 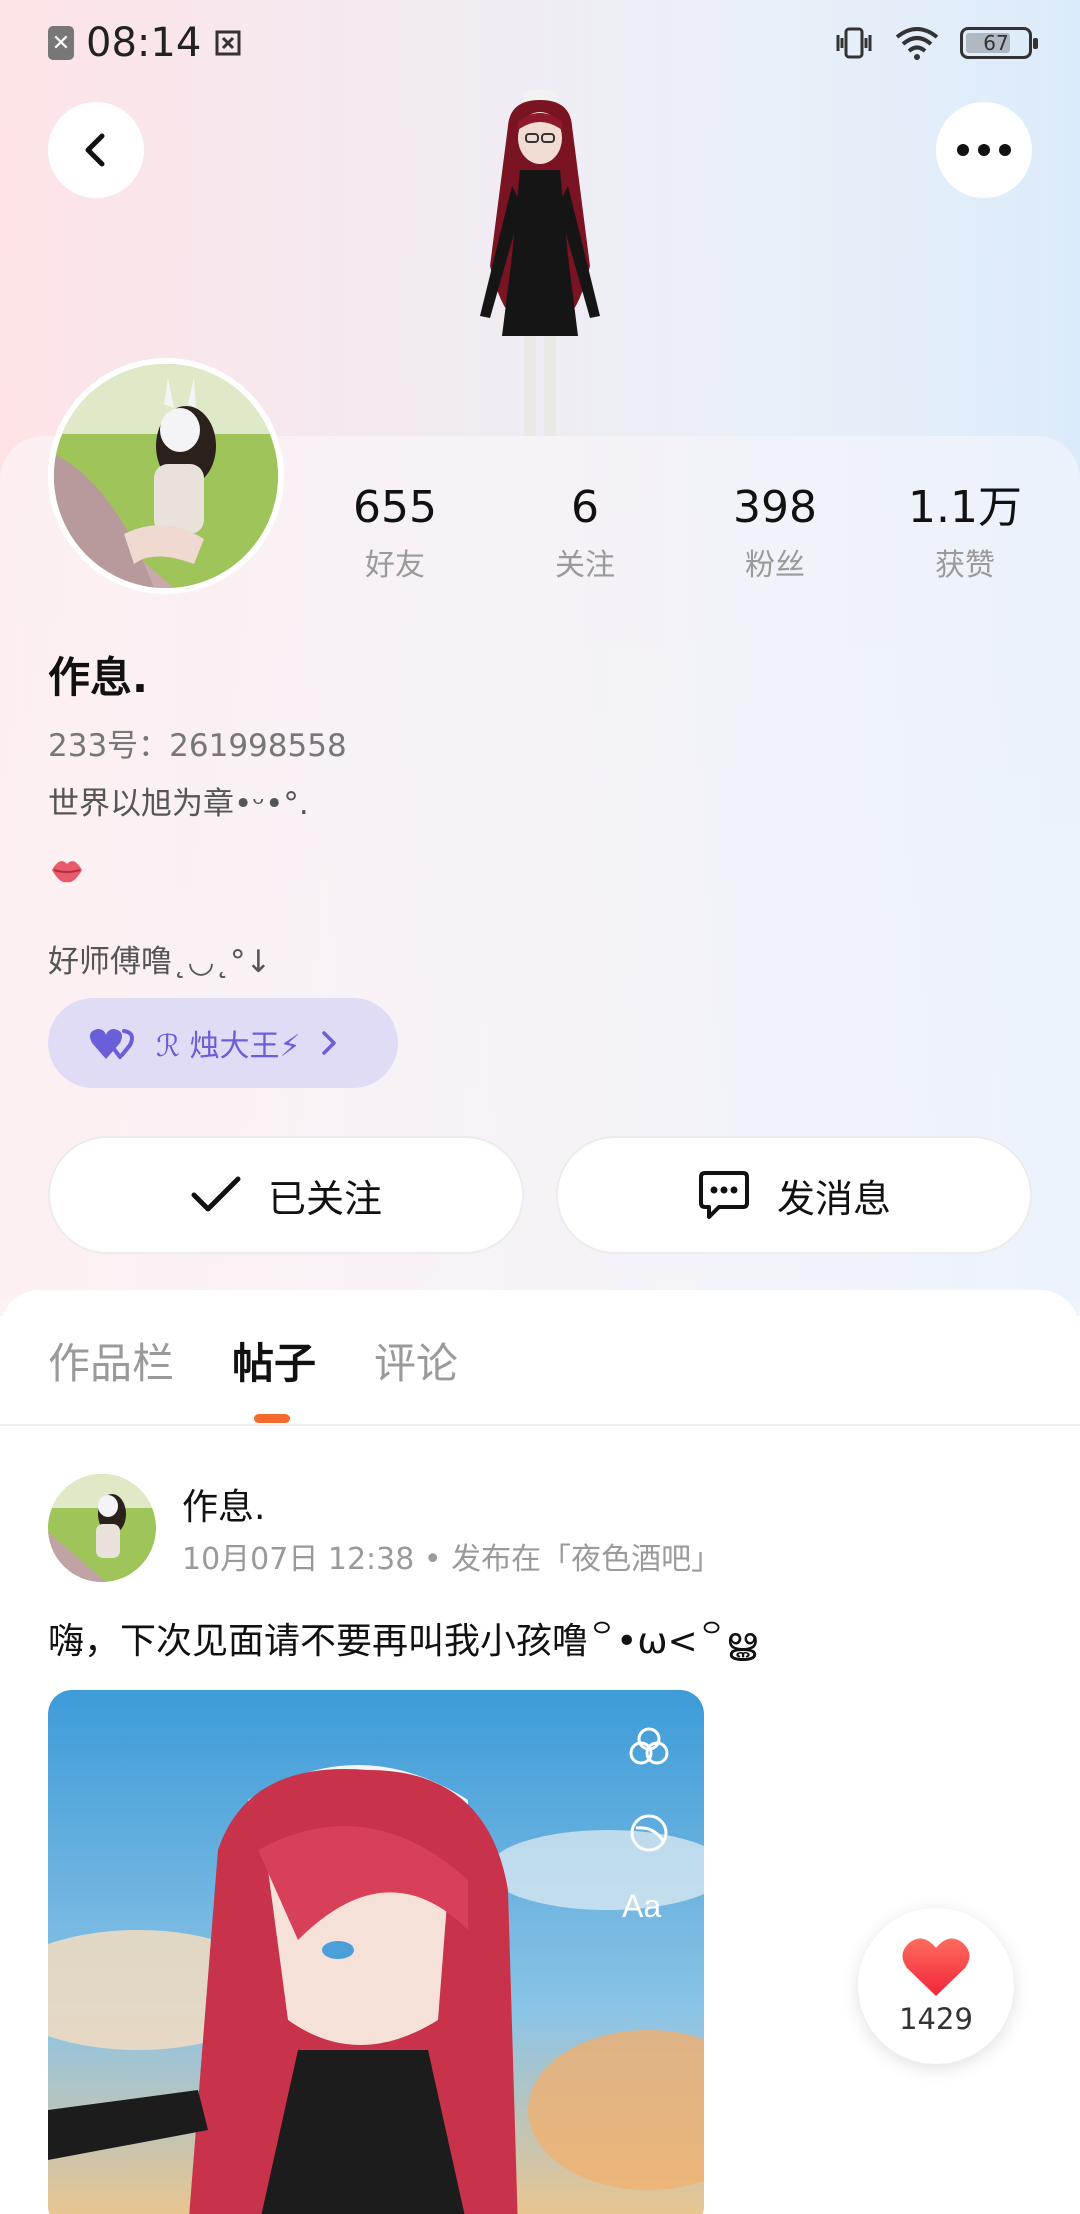 I want to click on more-dots-icon, so click(x=984, y=150).